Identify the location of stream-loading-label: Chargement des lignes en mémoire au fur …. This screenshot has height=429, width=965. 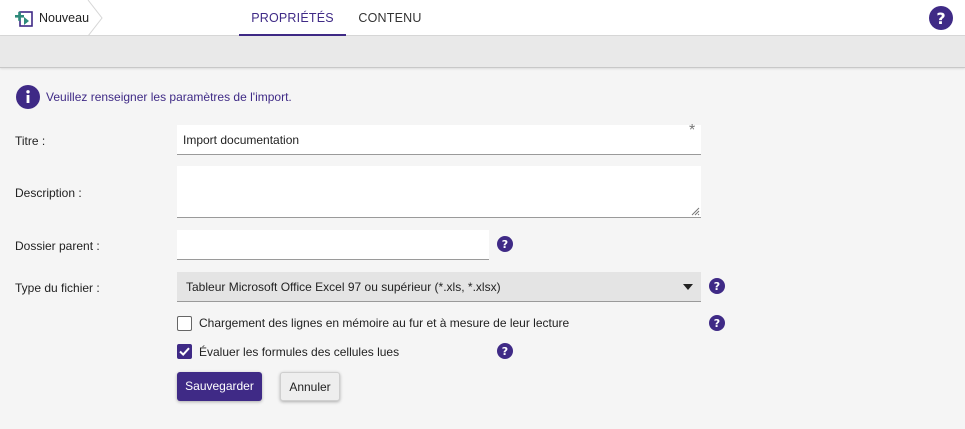
(384, 323).